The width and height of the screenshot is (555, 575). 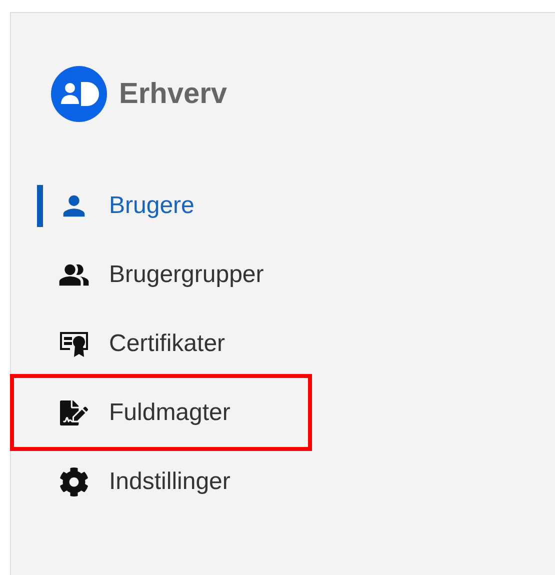 What do you see at coordinates (173, 94) in the screenshot?
I see `brand-name: Erhverv` at bounding box center [173, 94].